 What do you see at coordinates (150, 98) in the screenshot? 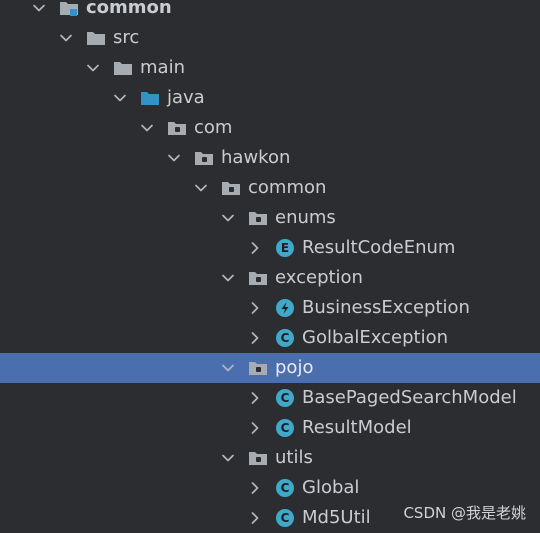
I see `source-root-folder-icon` at bounding box center [150, 98].